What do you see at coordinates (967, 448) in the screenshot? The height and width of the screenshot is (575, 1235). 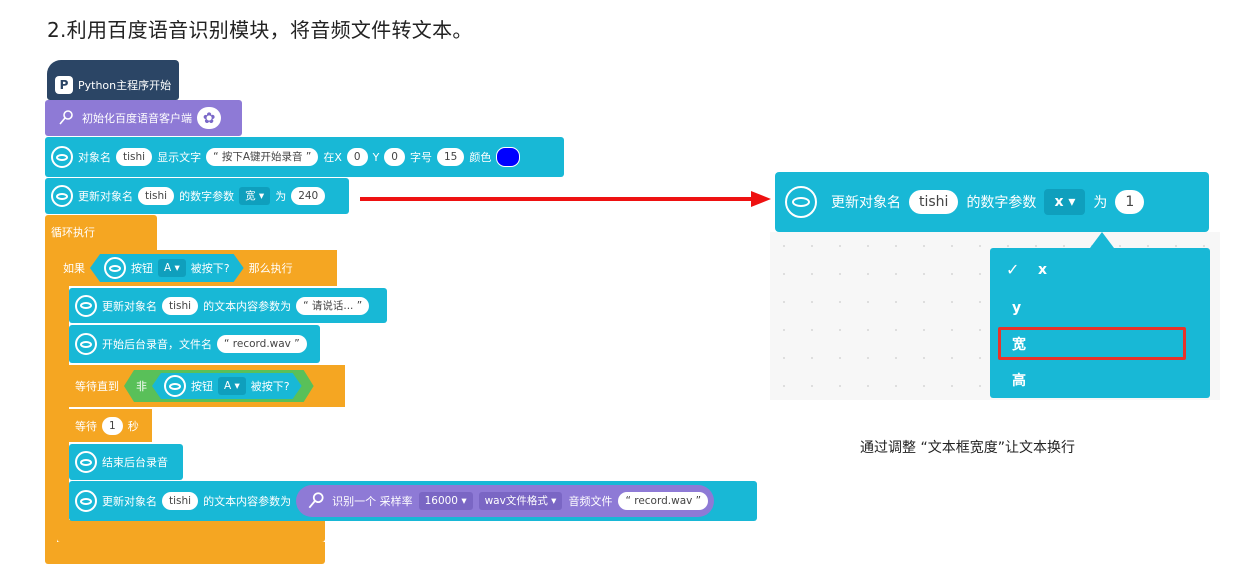 I see `caption-text: 通过调整 “文本框宽度”让文本换行` at bounding box center [967, 448].